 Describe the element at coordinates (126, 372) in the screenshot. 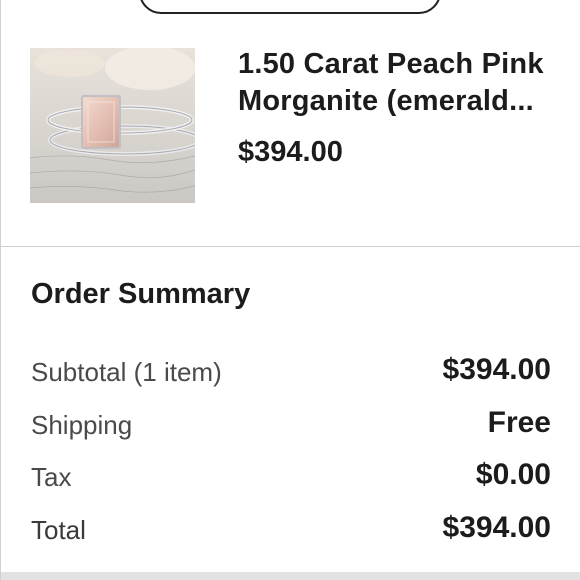

I see `subtotal-label: Subtotal (1 item)` at that location.